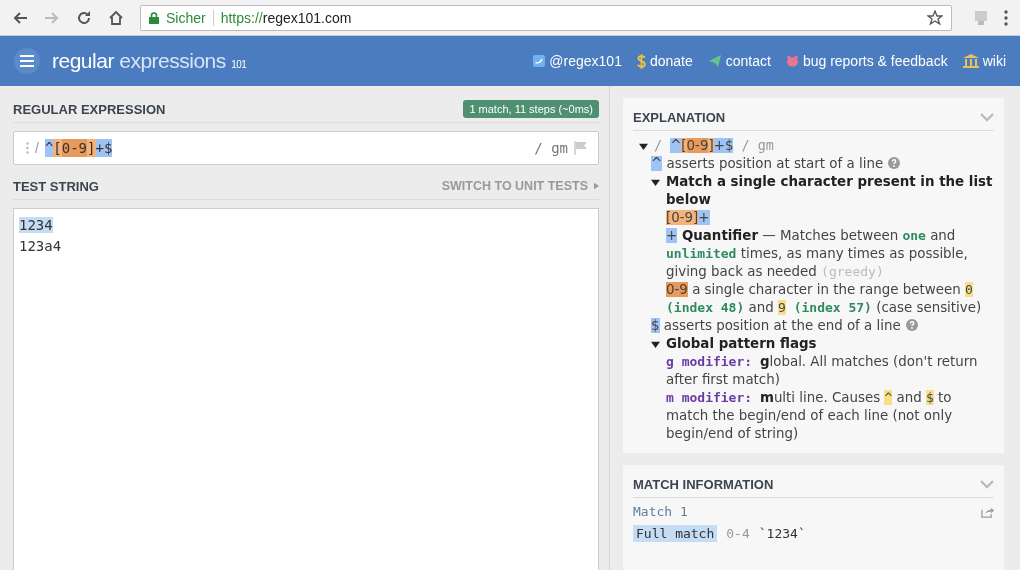 The width and height of the screenshot is (1020, 570). Describe the element at coordinates (741, 344) in the screenshot. I see `explanation-line: Global pattern flags` at that location.